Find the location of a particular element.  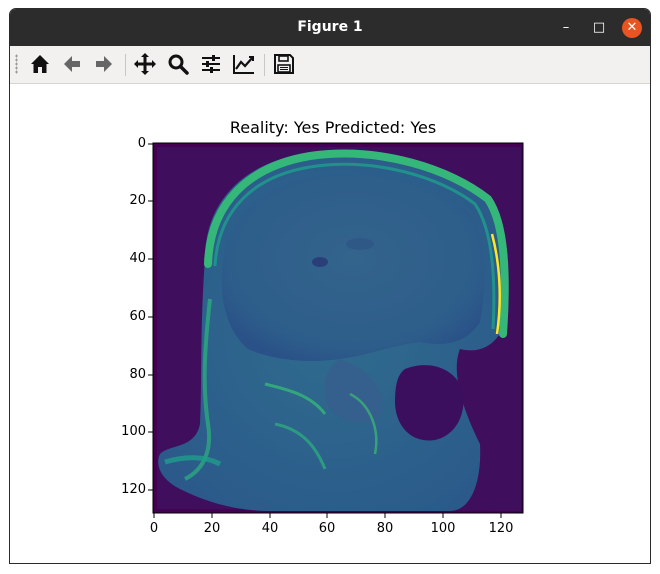

x-tick-label: 60 is located at coordinates (327, 528).